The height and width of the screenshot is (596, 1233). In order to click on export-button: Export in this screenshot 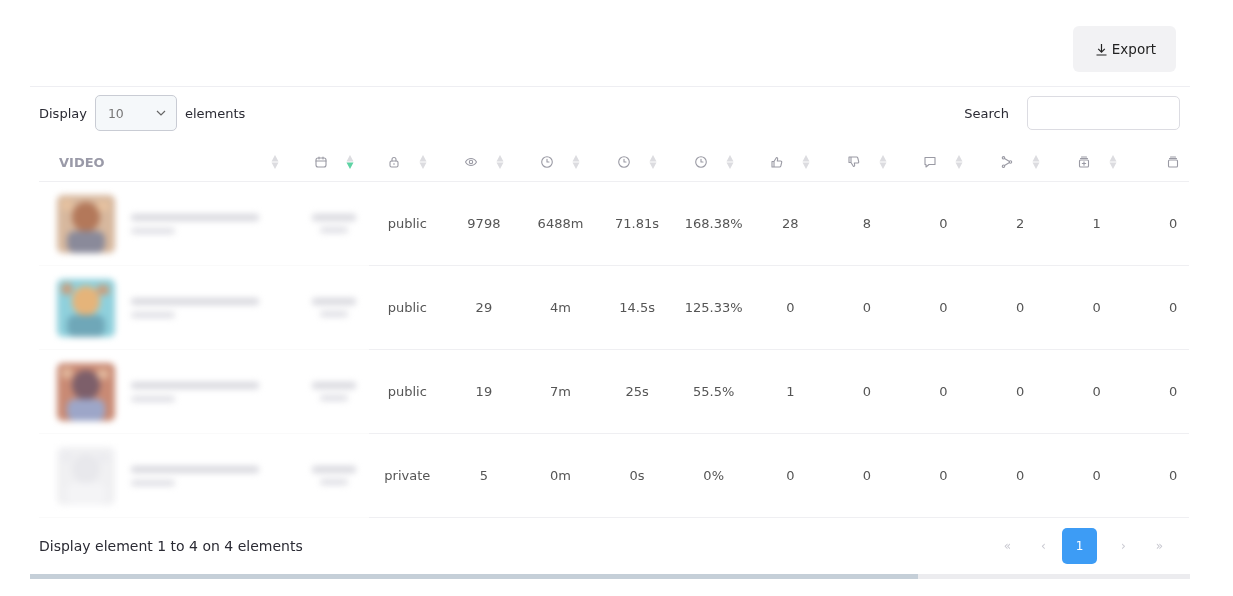, I will do `click(1124, 49)`.